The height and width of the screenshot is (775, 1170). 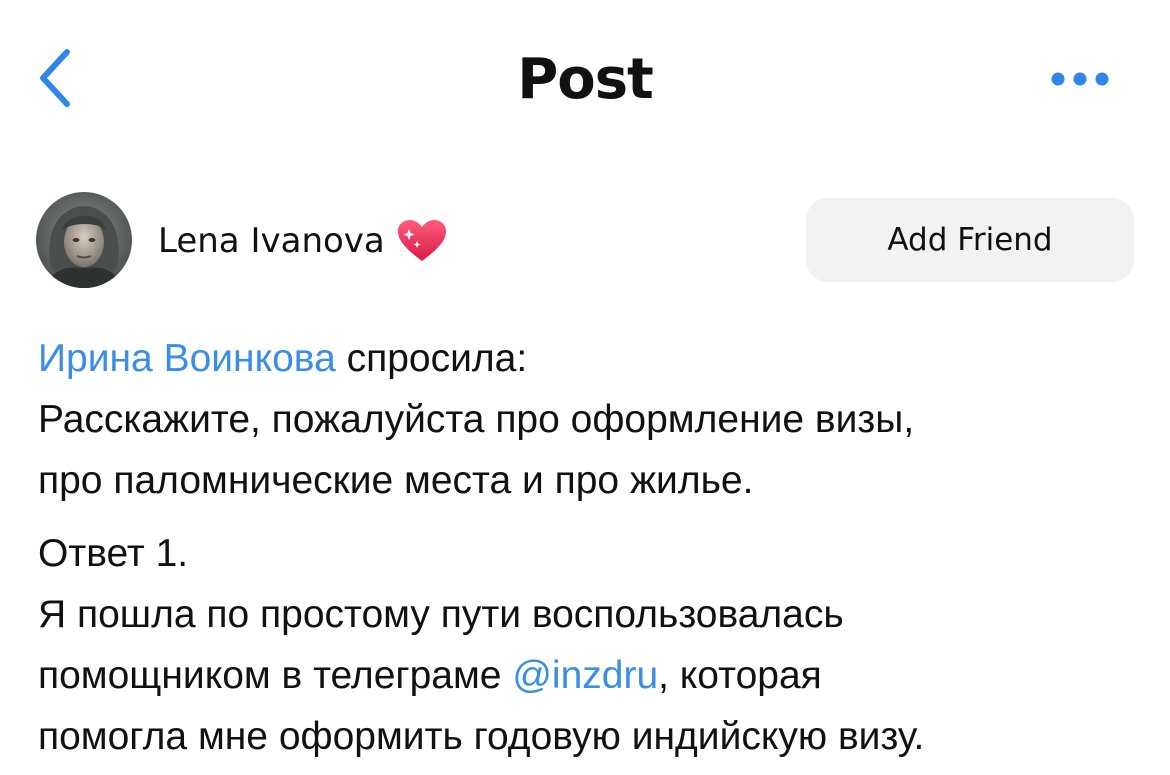 What do you see at coordinates (970, 240) in the screenshot?
I see `add-friend-button: Add Friend` at bounding box center [970, 240].